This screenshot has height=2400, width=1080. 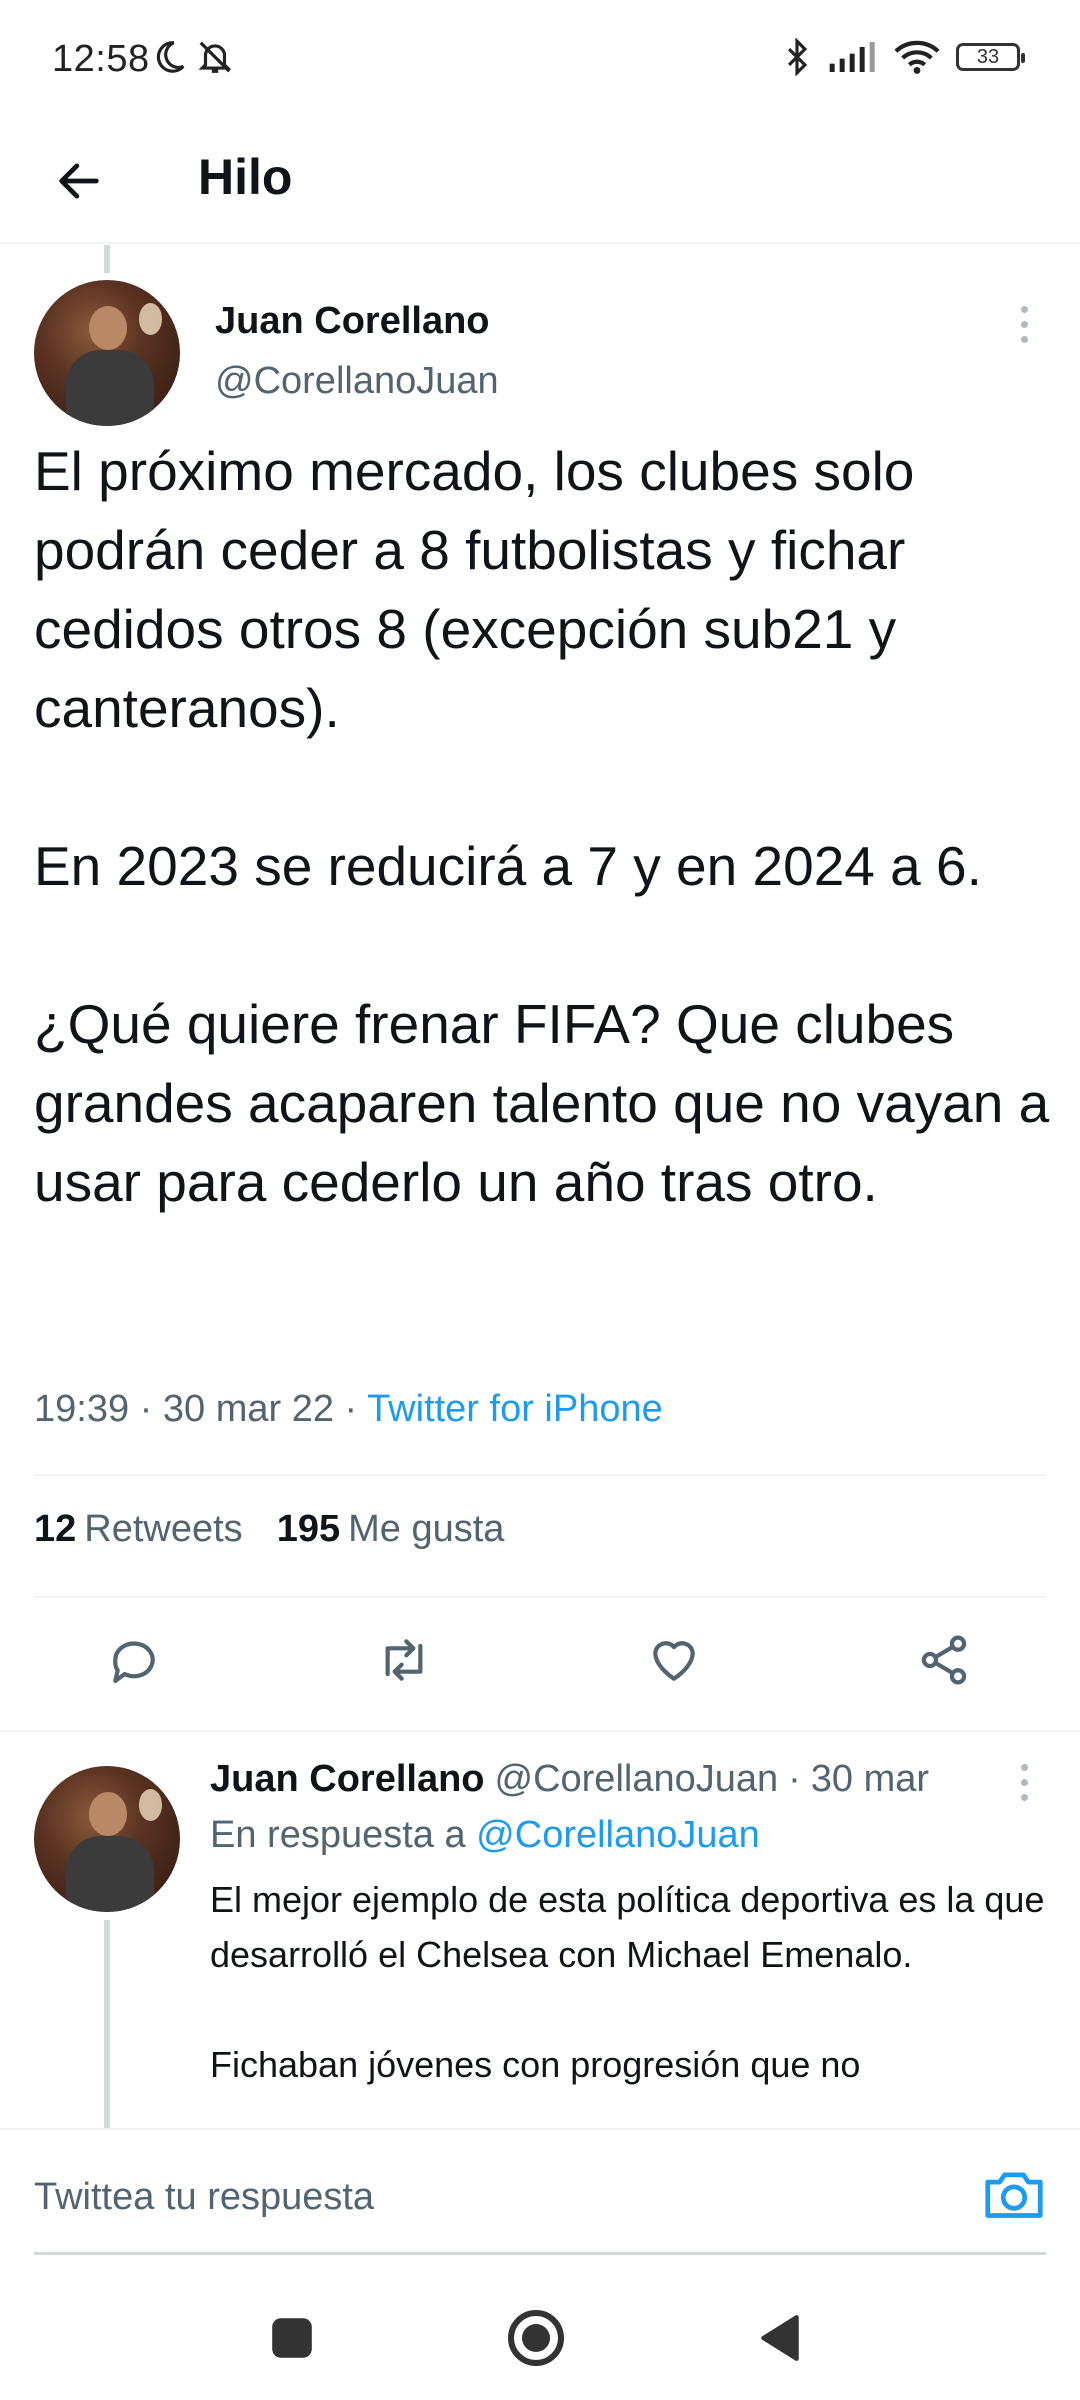 I want to click on arrow-left-icon, so click(x=79, y=181).